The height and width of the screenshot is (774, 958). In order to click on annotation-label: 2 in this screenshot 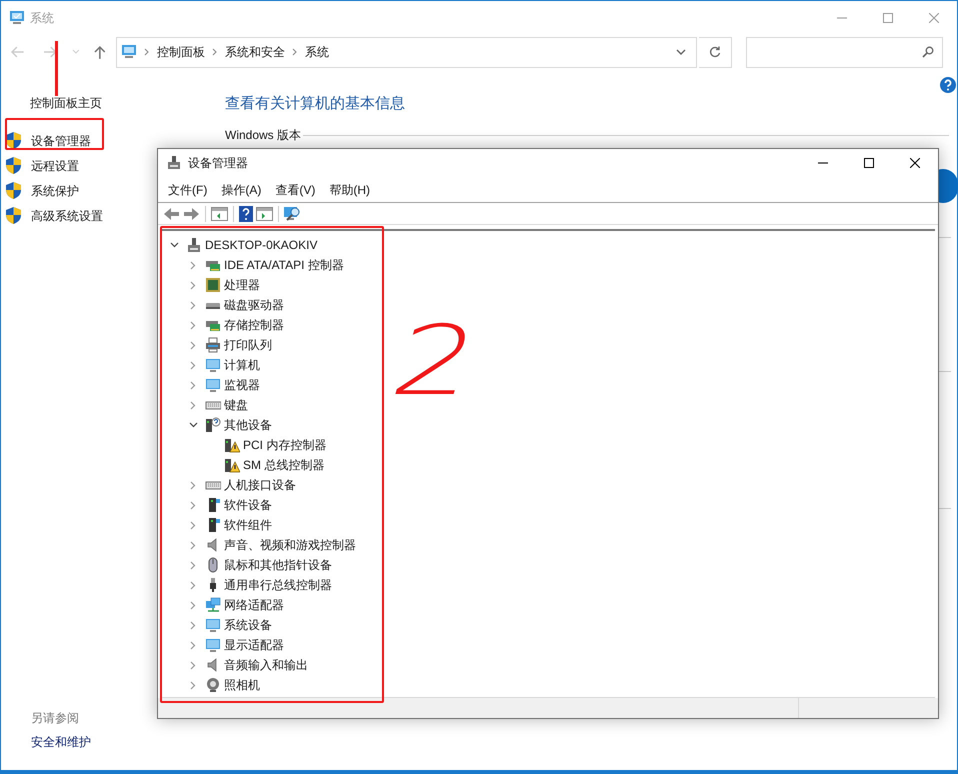, I will do `click(435, 361)`.